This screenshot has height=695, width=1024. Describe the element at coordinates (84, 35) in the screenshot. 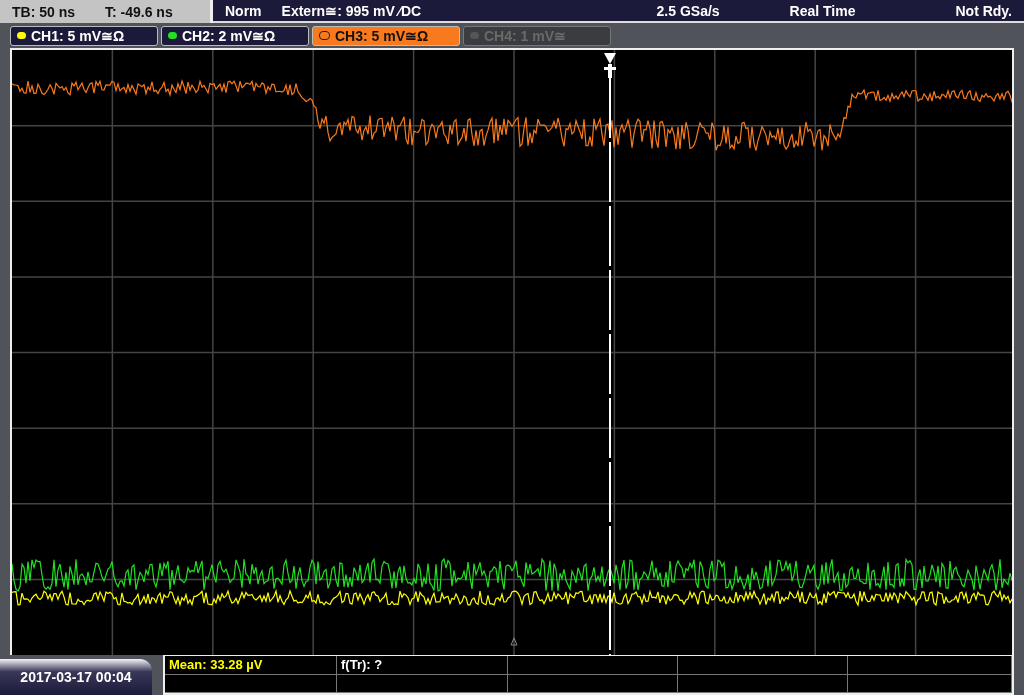

I see `channel-tab: CH1: 5 mV≅Ω` at that location.